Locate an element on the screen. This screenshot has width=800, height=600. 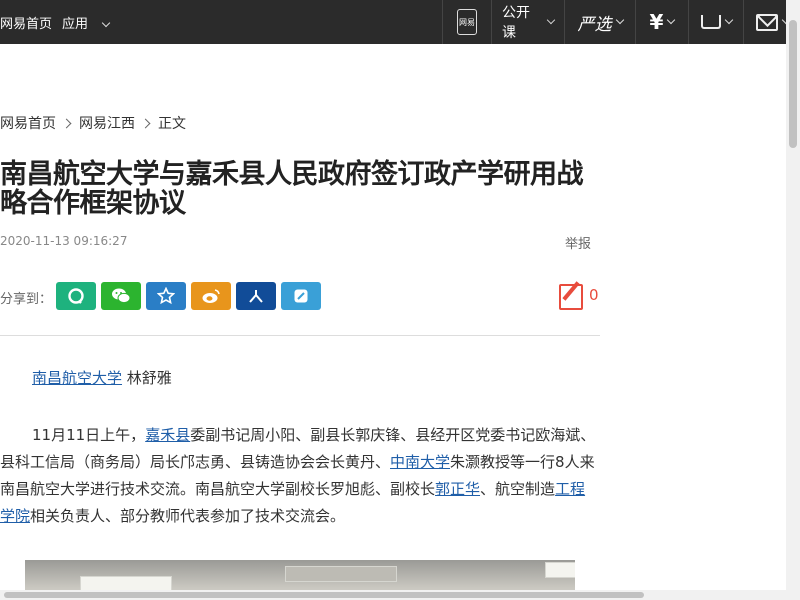
top-nav-left: 网易首页 应用 is located at coordinates (59, 22).